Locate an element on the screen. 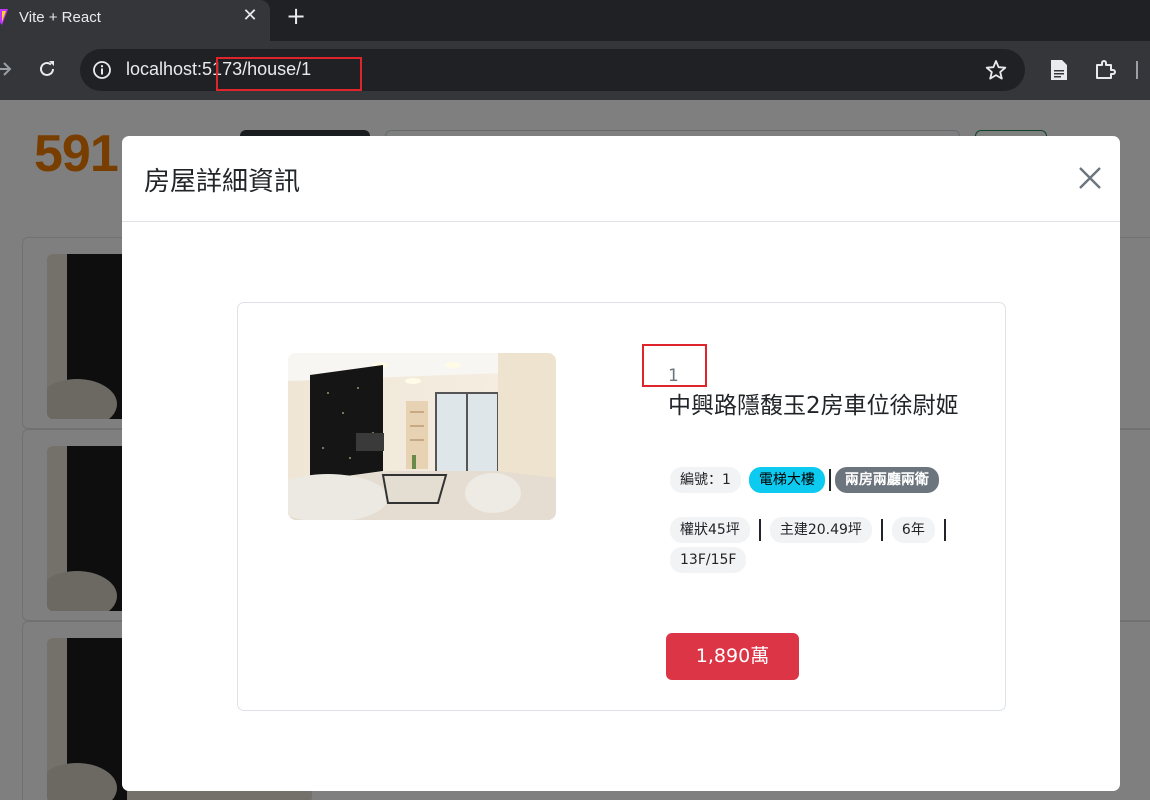 This screenshot has height=800, width=1150. vite-favicon-icon is located at coordinates (4, 17).